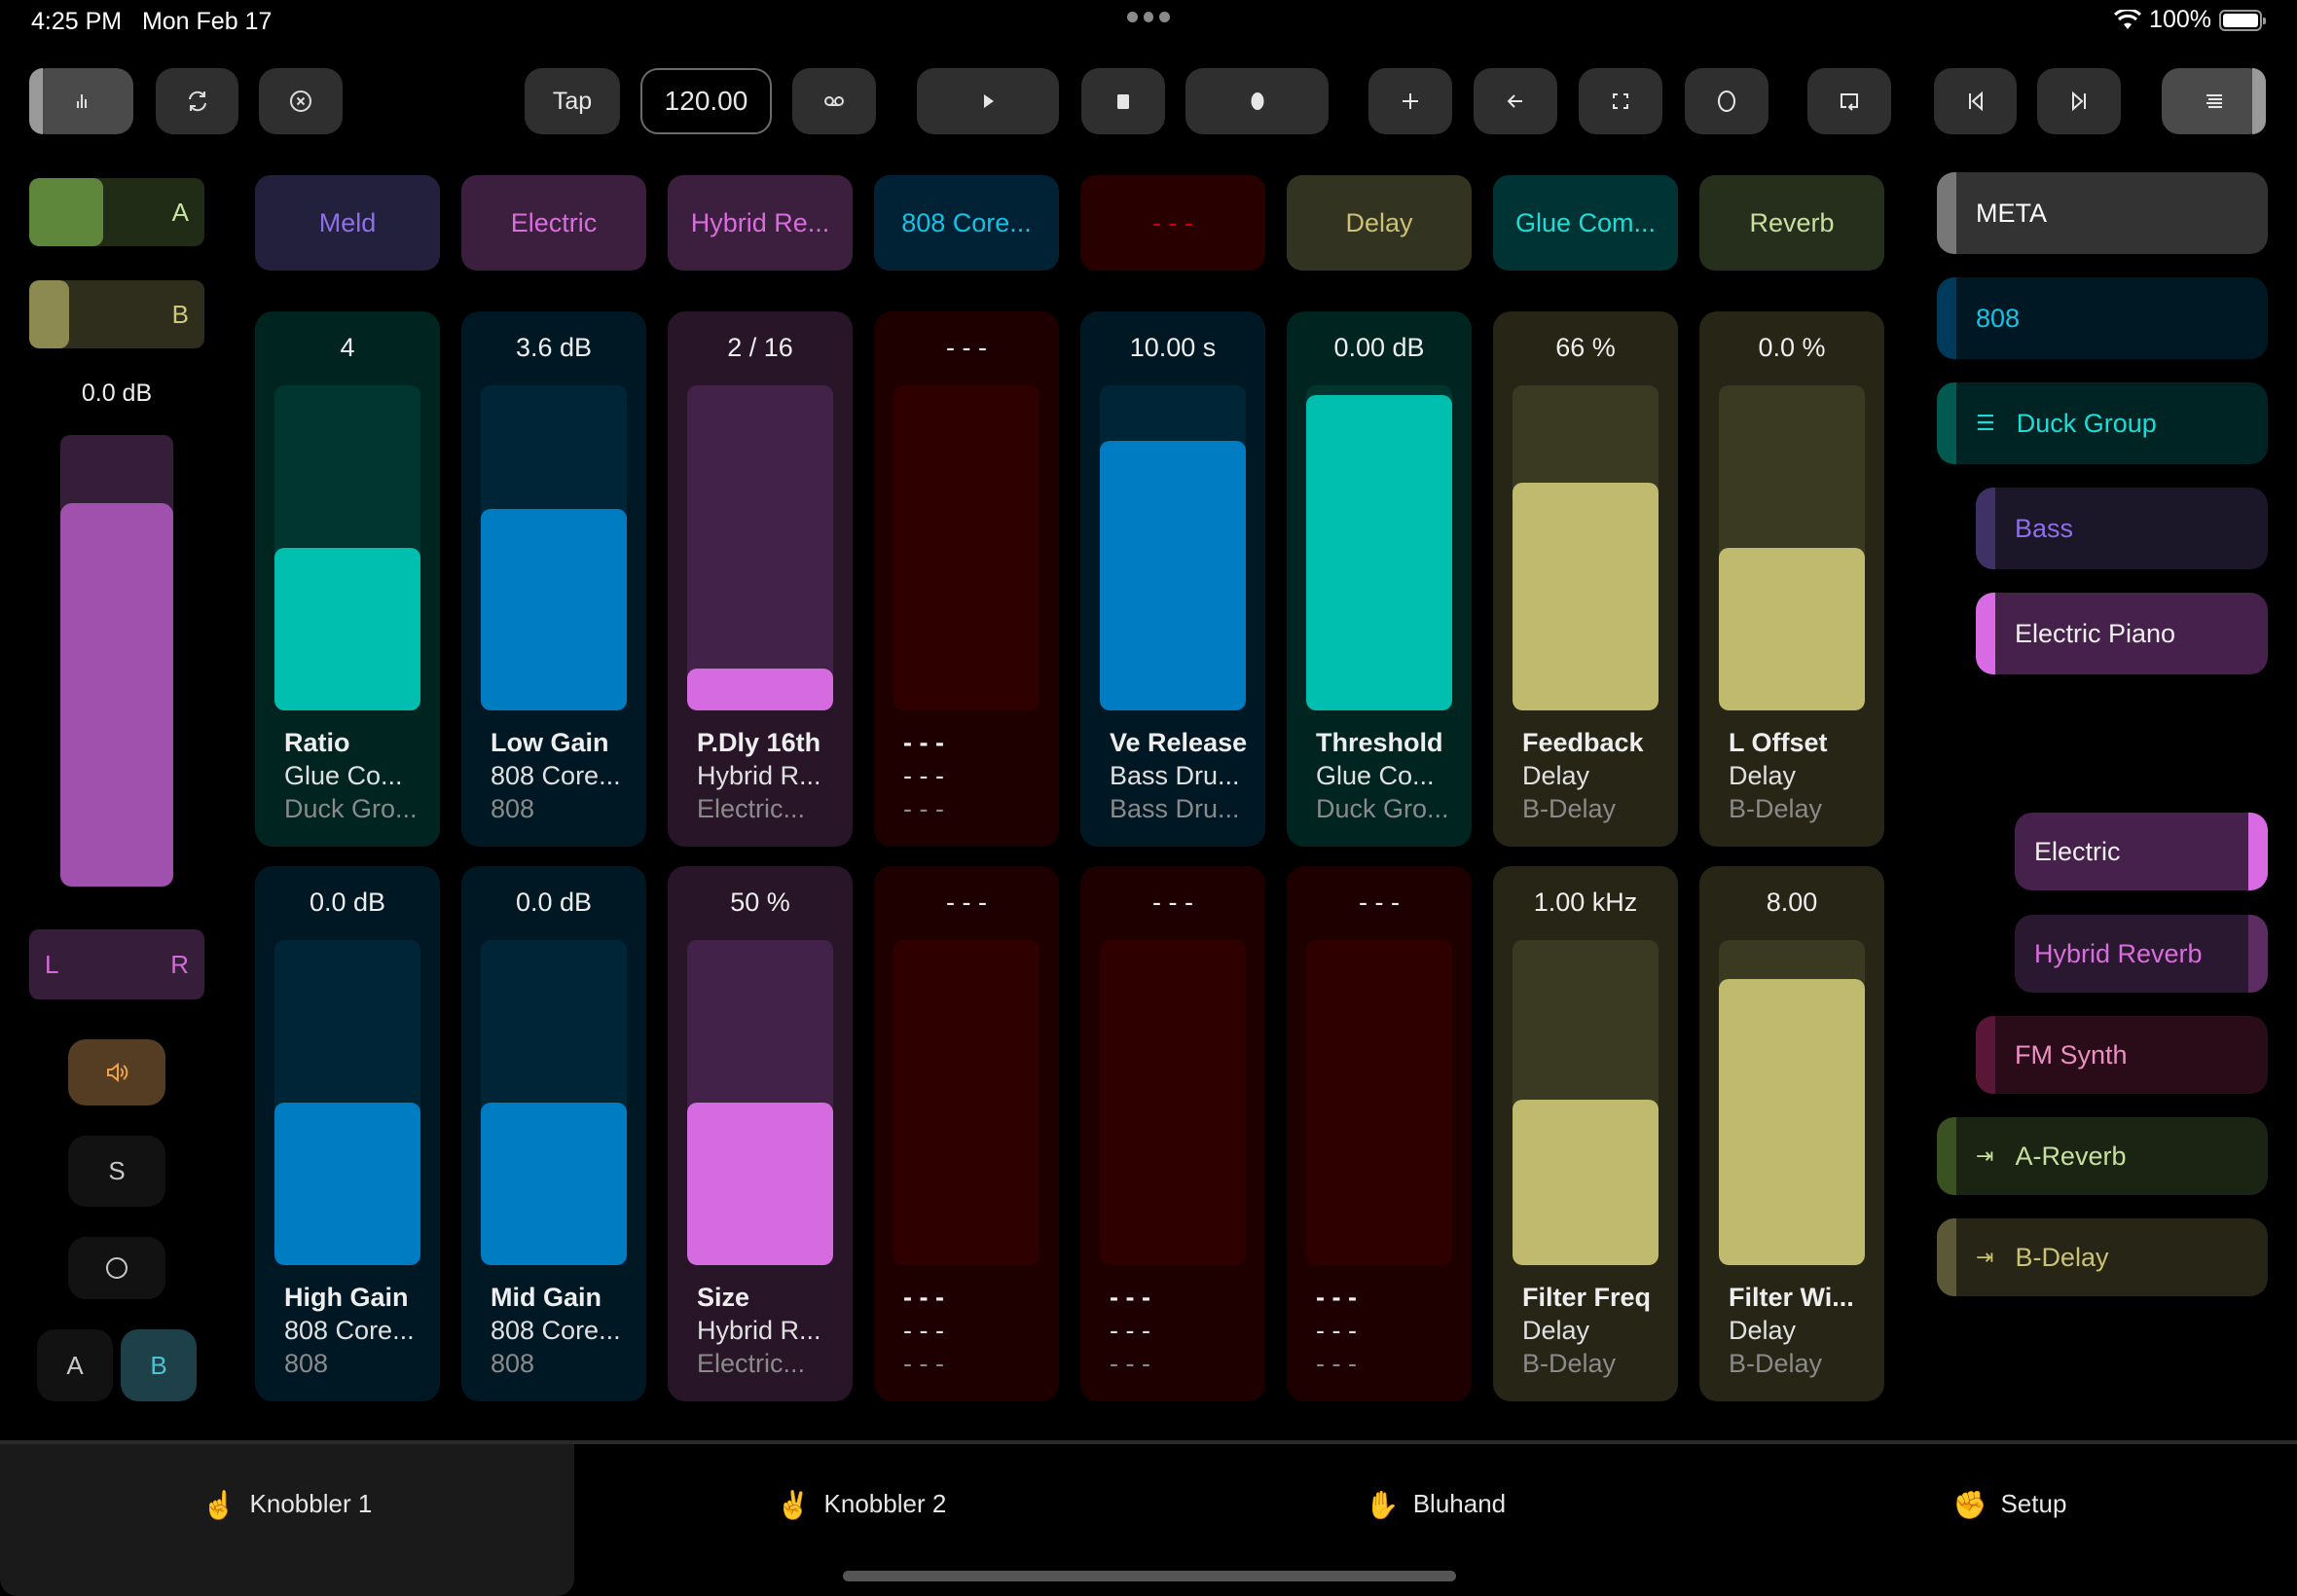  I want to click on home-indicator, so click(1149, 1576).